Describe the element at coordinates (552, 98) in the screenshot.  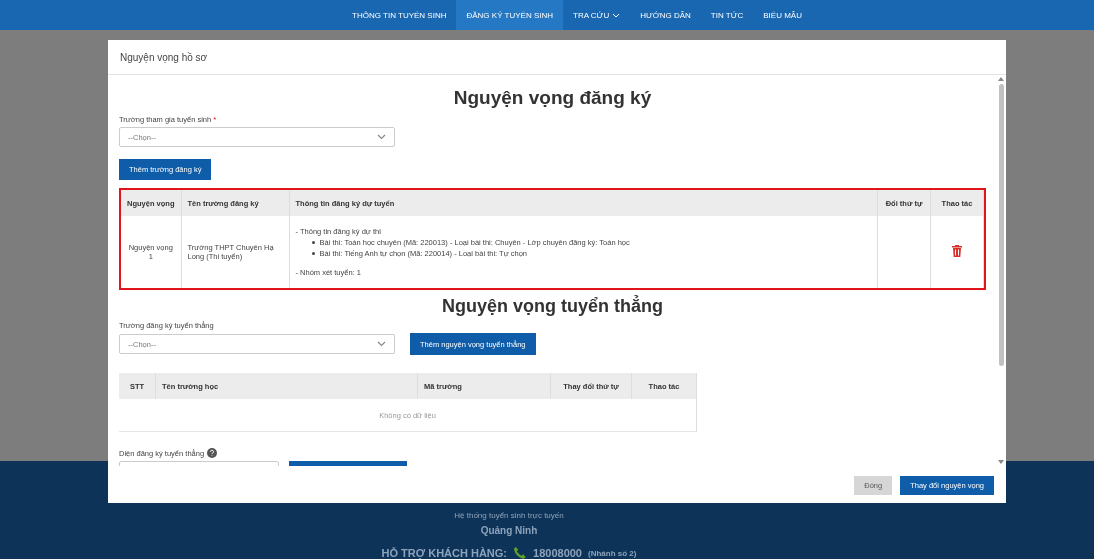
I see `section-heading: Nguyện vọng đăng ký` at that location.